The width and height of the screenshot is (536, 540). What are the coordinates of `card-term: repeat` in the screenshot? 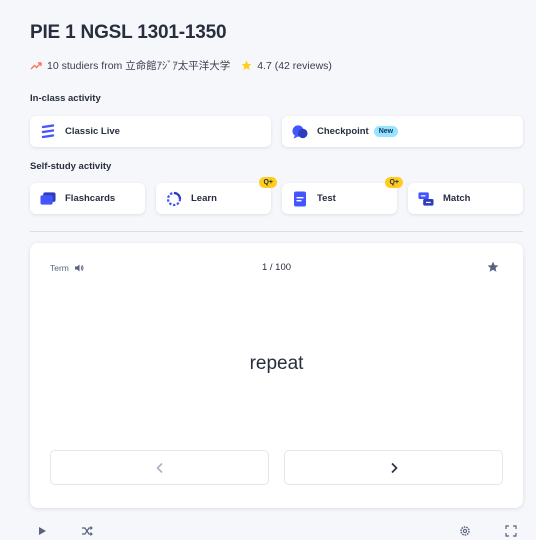 It's located at (276, 363).